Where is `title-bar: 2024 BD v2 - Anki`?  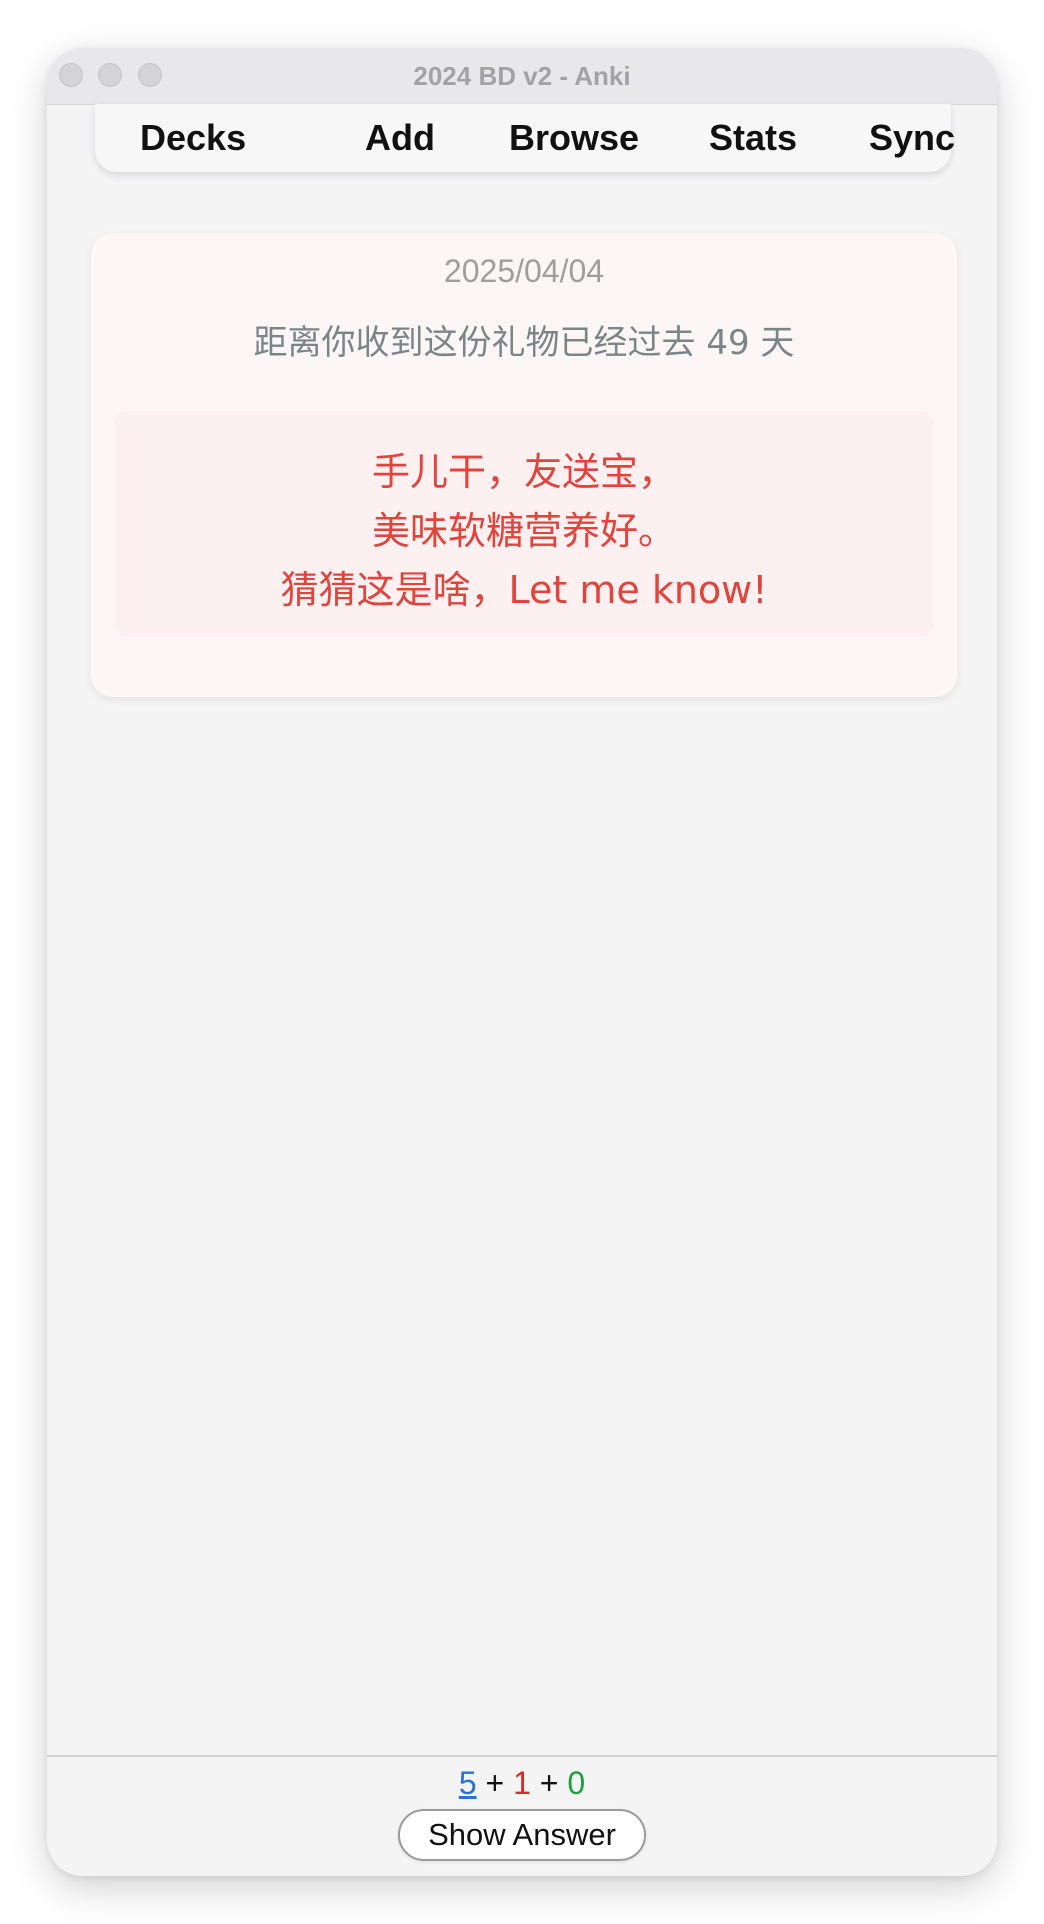 title-bar: 2024 BD v2 - Anki is located at coordinates (522, 76).